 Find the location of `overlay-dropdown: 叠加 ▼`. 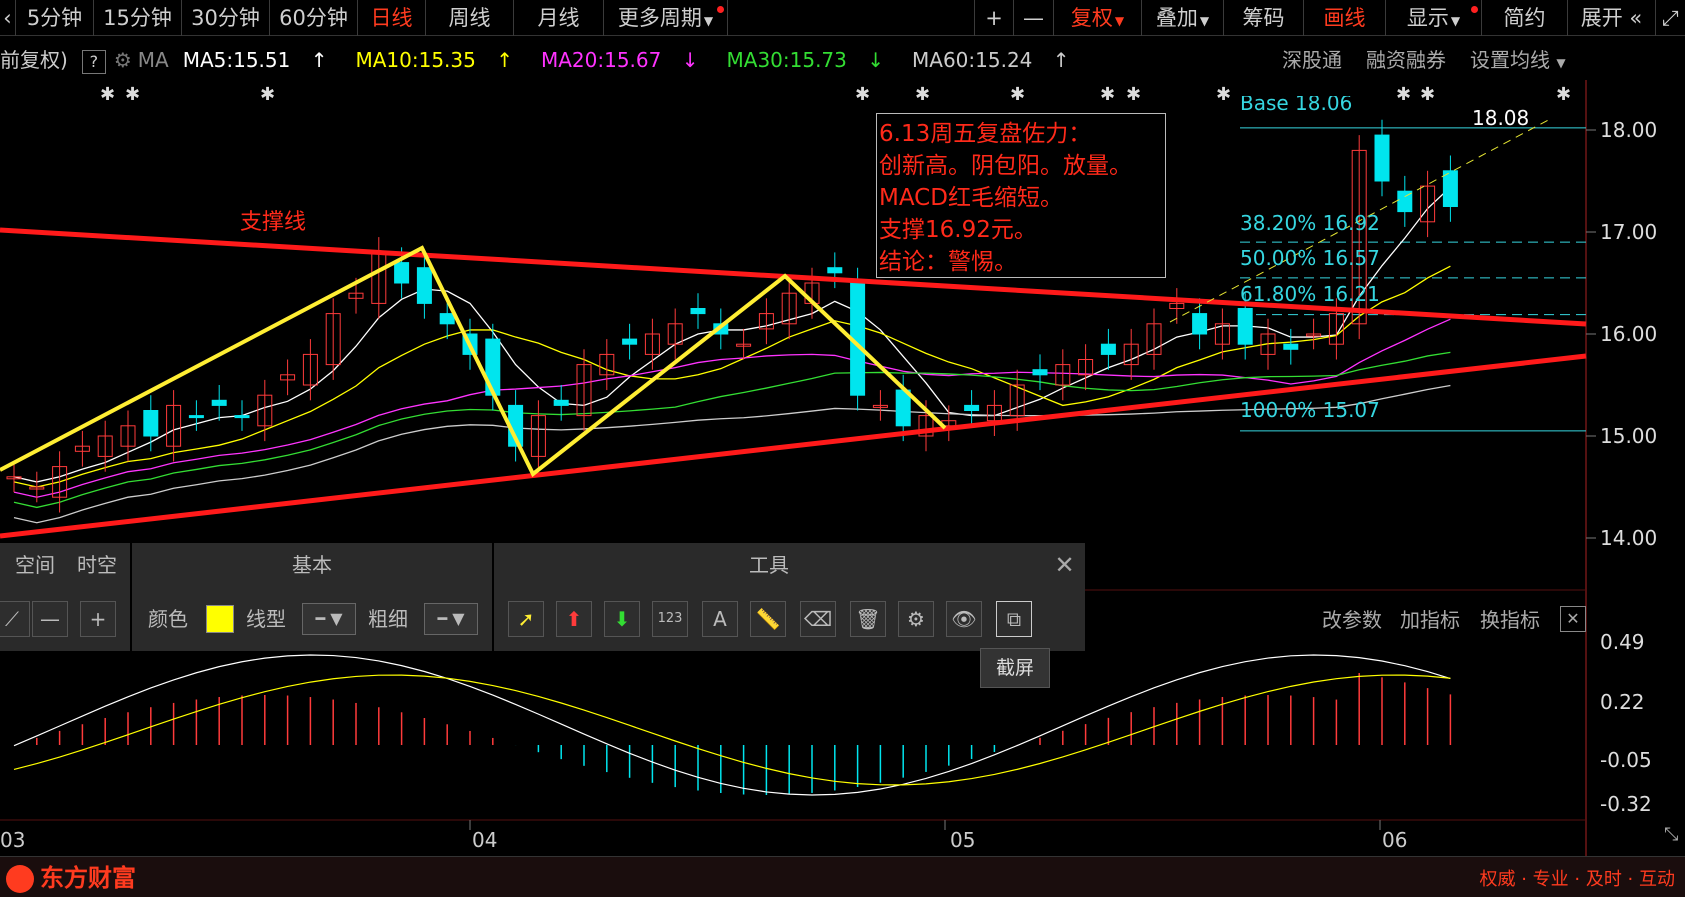

overlay-dropdown: 叠加 ▼ is located at coordinates (1183, 18).